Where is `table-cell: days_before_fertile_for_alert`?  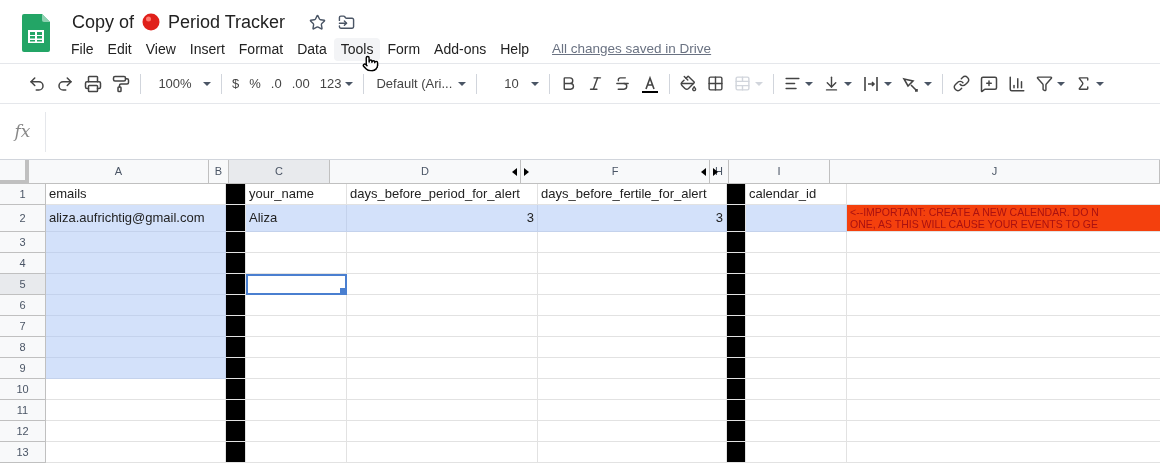 table-cell: days_before_fertile_for_alert is located at coordinates (632, 194).